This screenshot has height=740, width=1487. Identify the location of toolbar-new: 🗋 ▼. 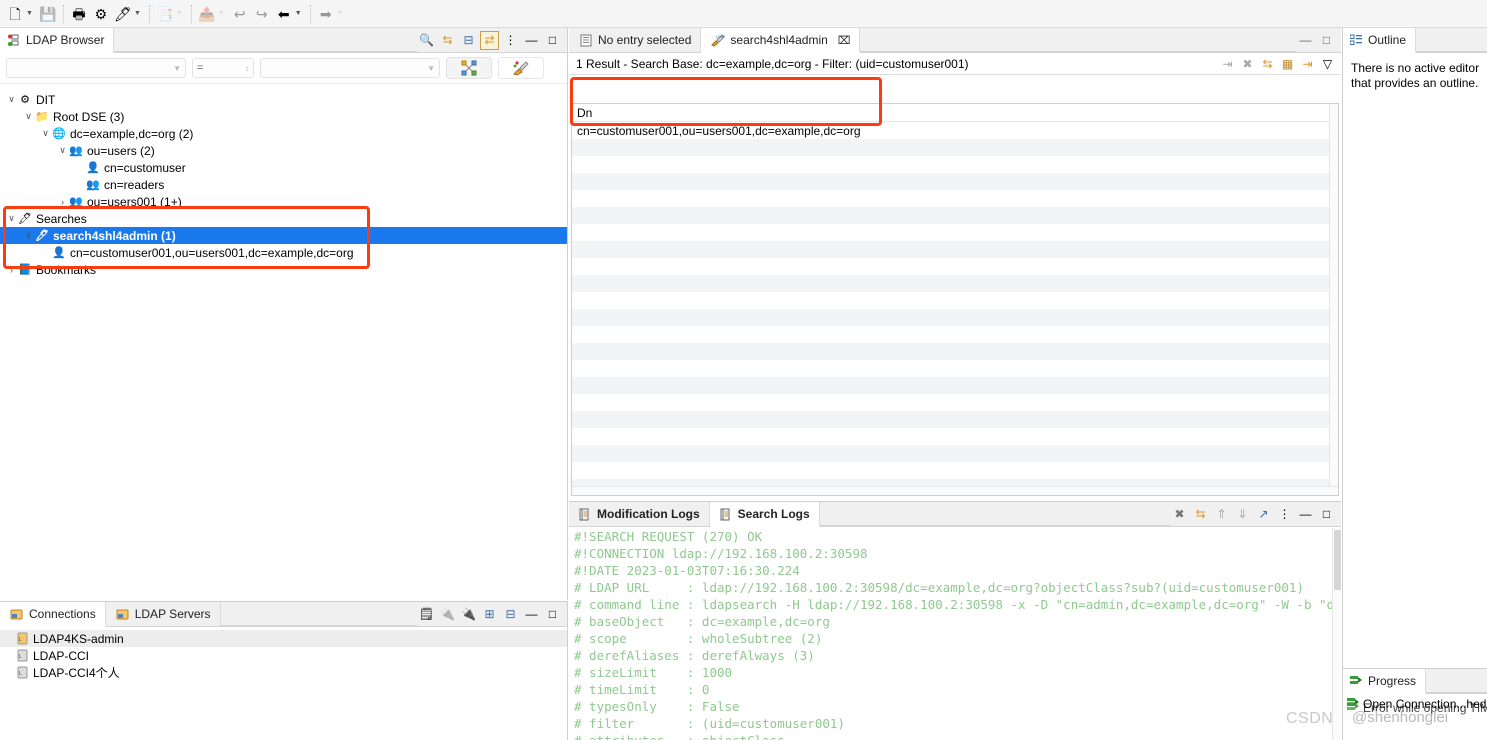
(20, 14).